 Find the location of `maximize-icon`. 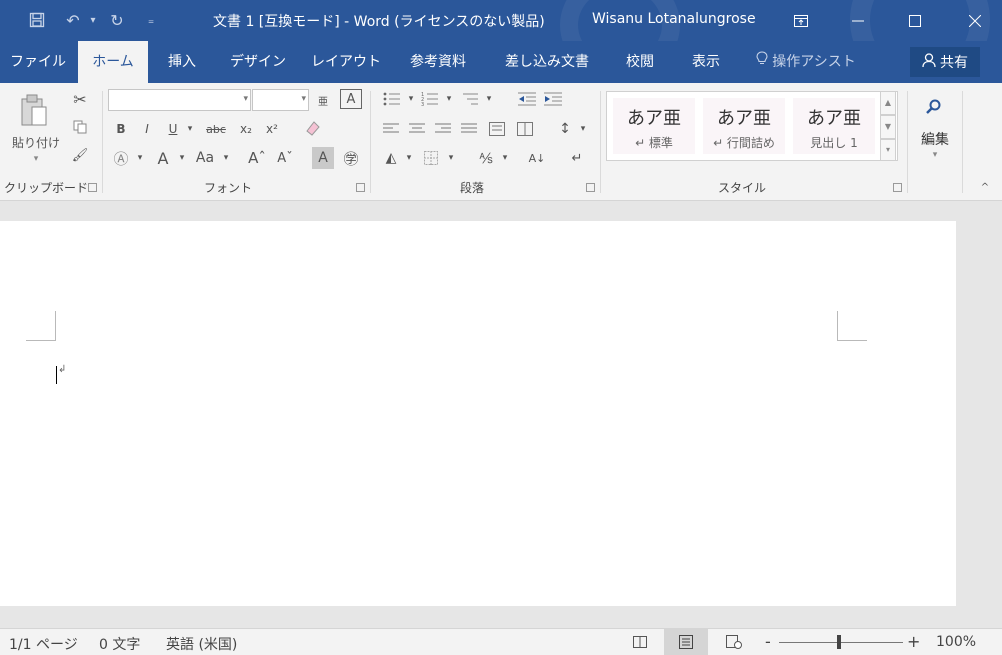

maximize-icon is located at coordinates (915, 20).